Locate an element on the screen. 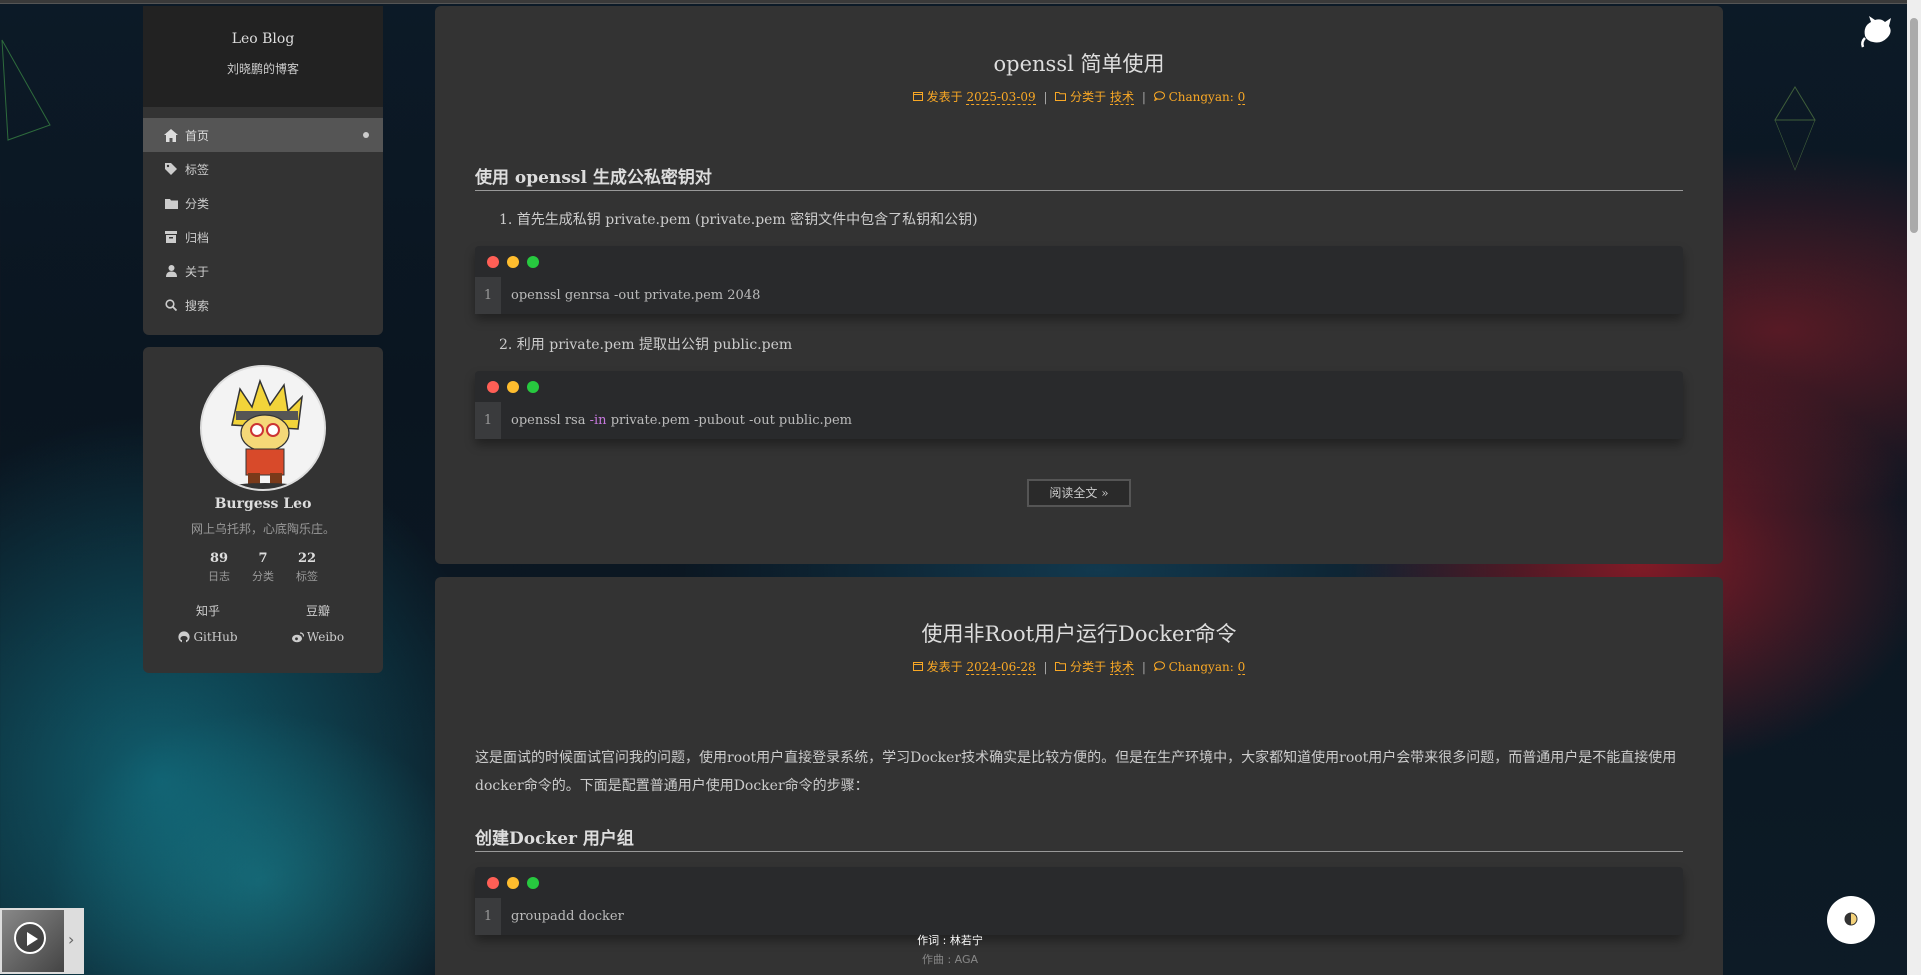  search-icon is located at coordinates (171, 305).